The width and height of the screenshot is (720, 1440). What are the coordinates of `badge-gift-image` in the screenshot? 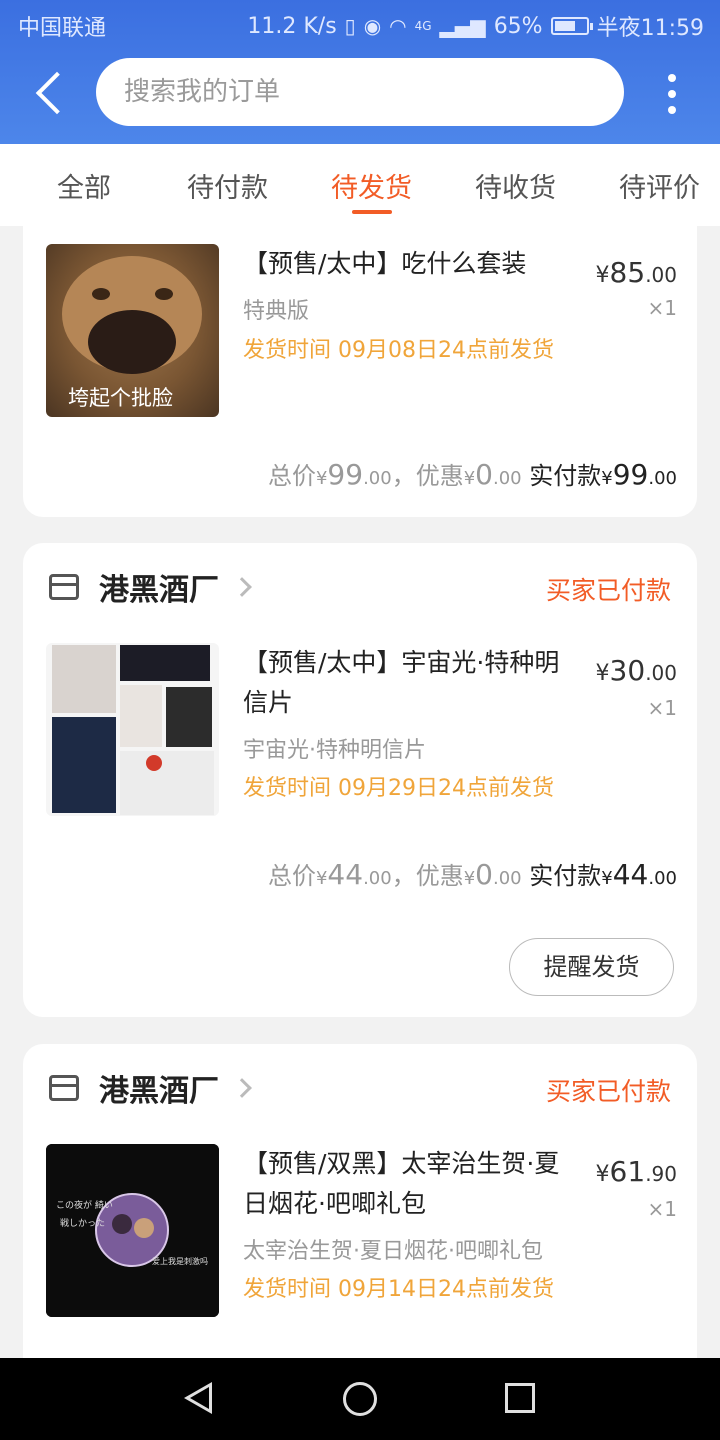 It's located at (132, 1230).